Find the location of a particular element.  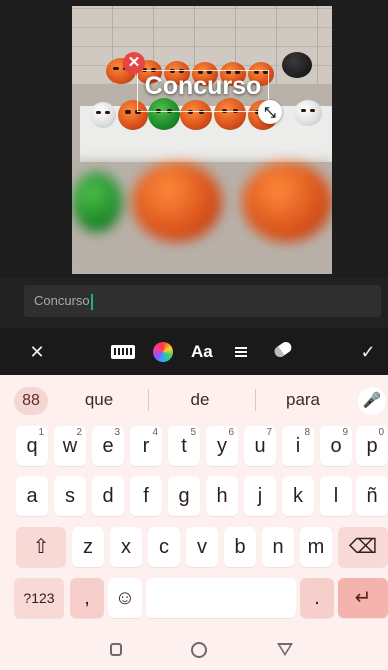

key-o: o9 is located at coordinates (336, 446).